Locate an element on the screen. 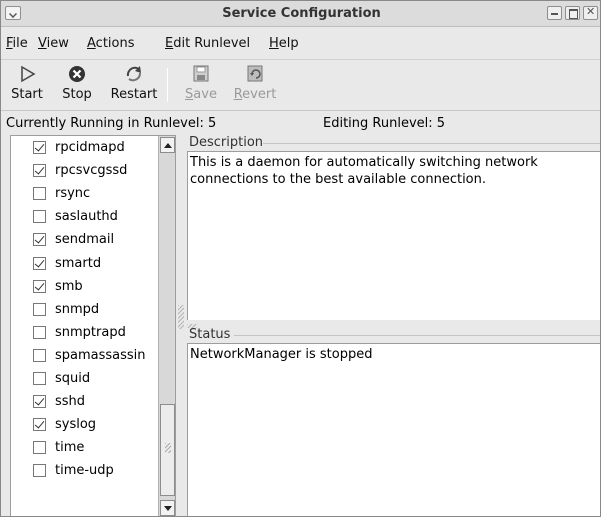  service-name: time is located at coordinates (70, 448).